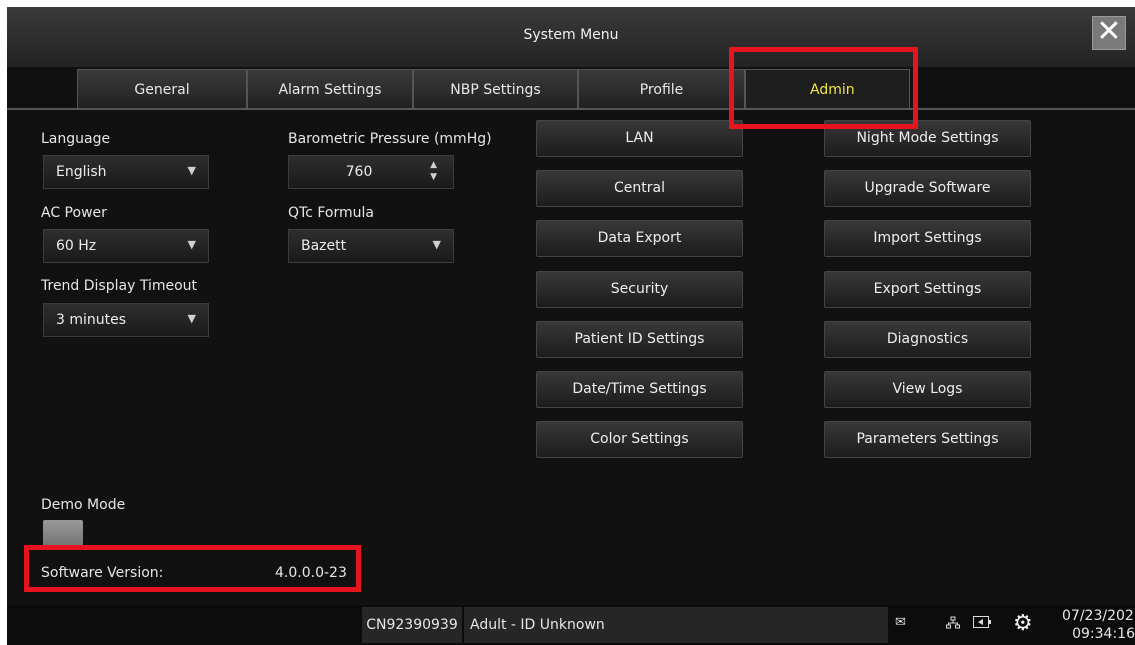  Describe the element at coordinates (661, 89) in the screenshot. I see `tab-profile: Profile` at that location.